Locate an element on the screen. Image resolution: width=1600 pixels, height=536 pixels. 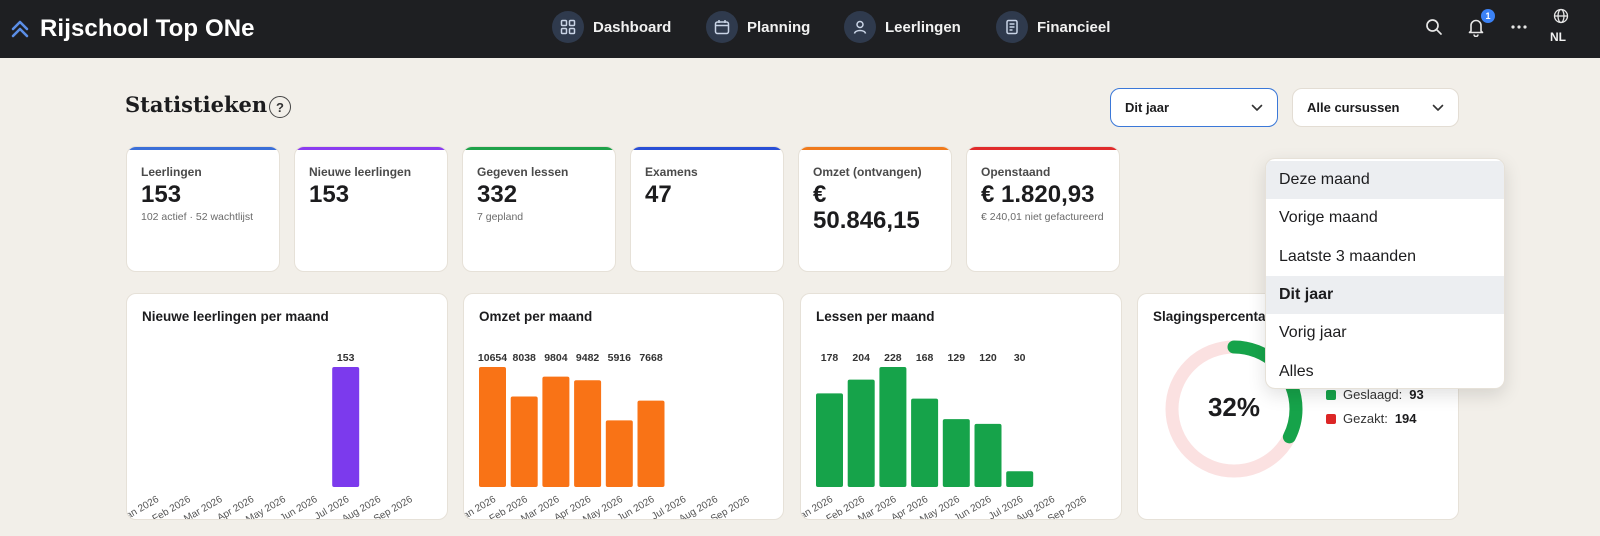
bar-value-label: 153 is located at coordinates (346, 358).